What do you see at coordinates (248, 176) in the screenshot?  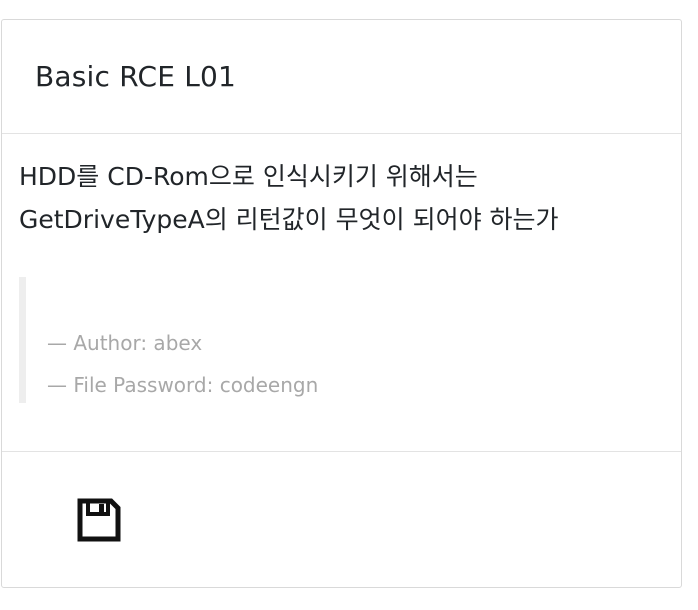 I see `description-line-1: HDD를 CD-Rom으로 인식시키기 위해서는` at bounding box center [248, 176].